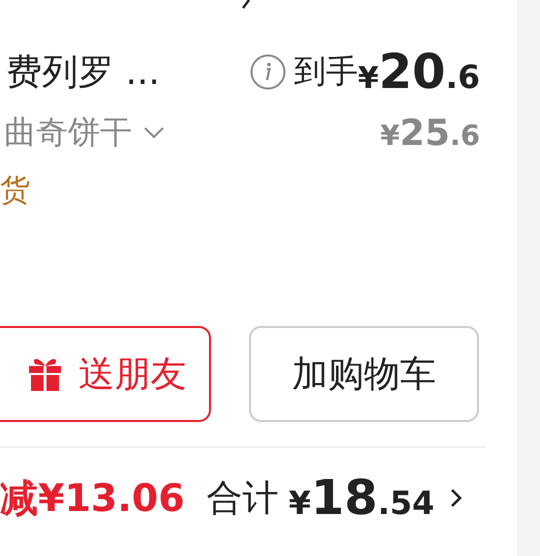 The image size is (540, 556). Describe the element at coordinates (15, 190) in the screenshot. I see `product-tag: 货` at that location.